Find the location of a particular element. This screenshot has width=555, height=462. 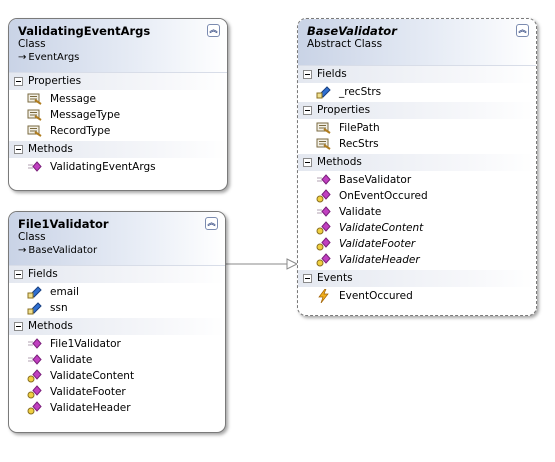

class-name: BaseValidator is located at coordinates (352, 31).